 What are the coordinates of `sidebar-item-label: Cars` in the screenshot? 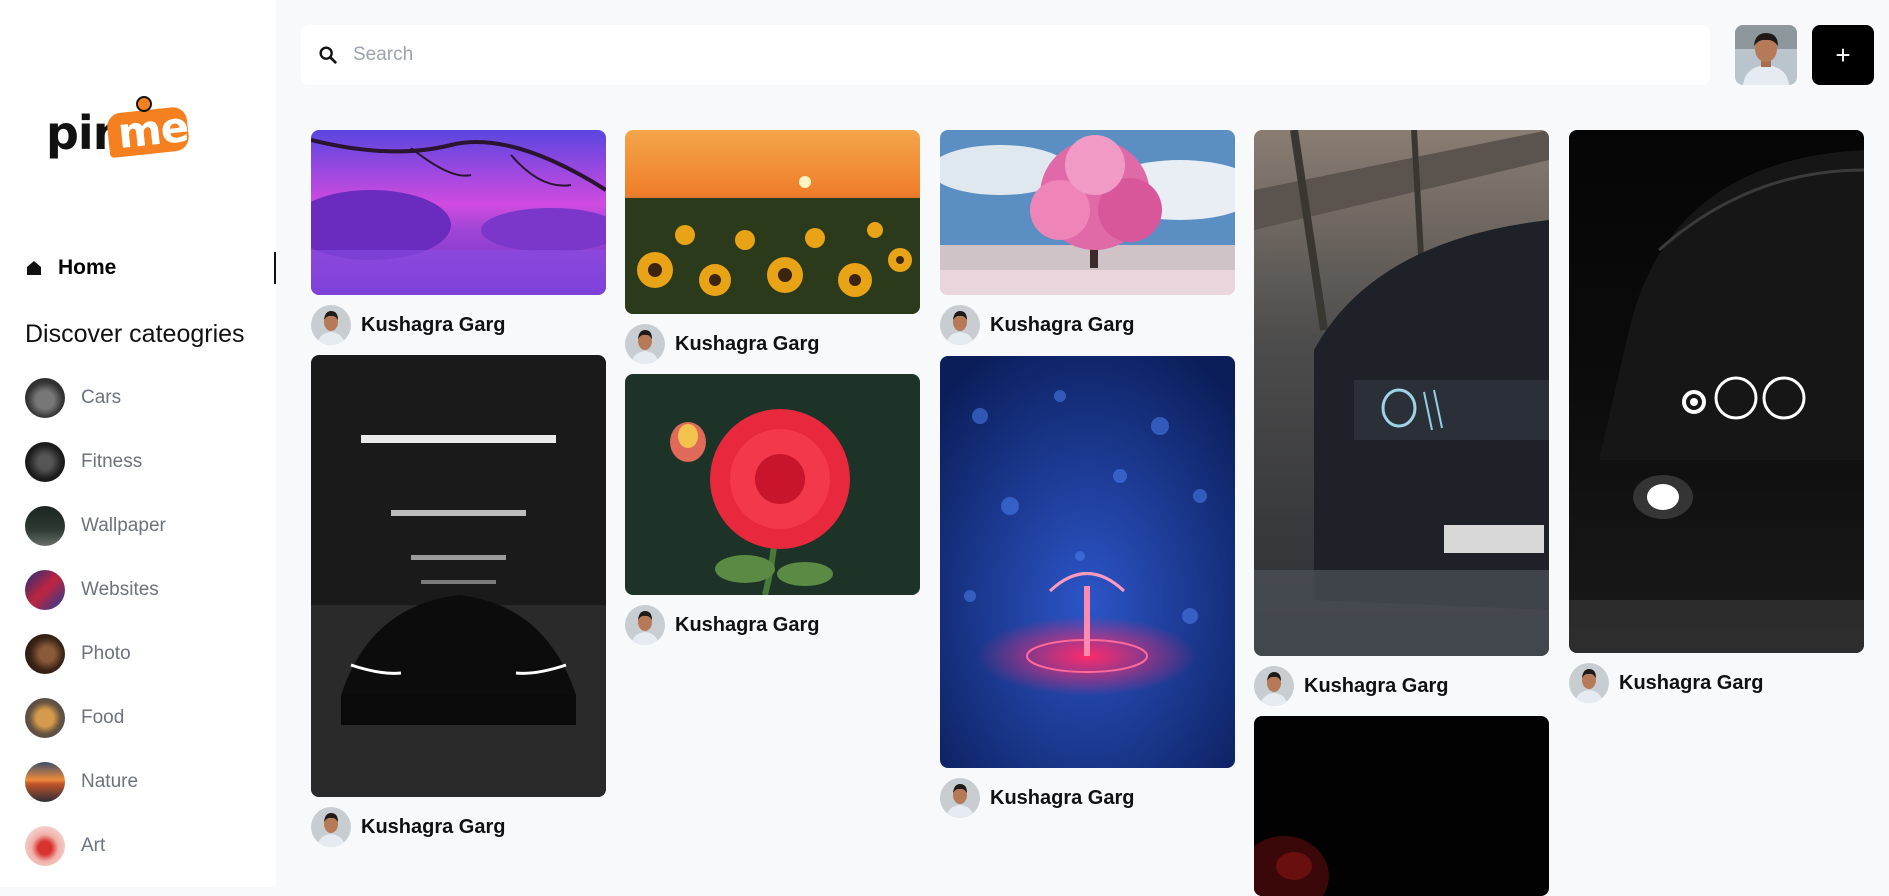 It's located at (101, 397).